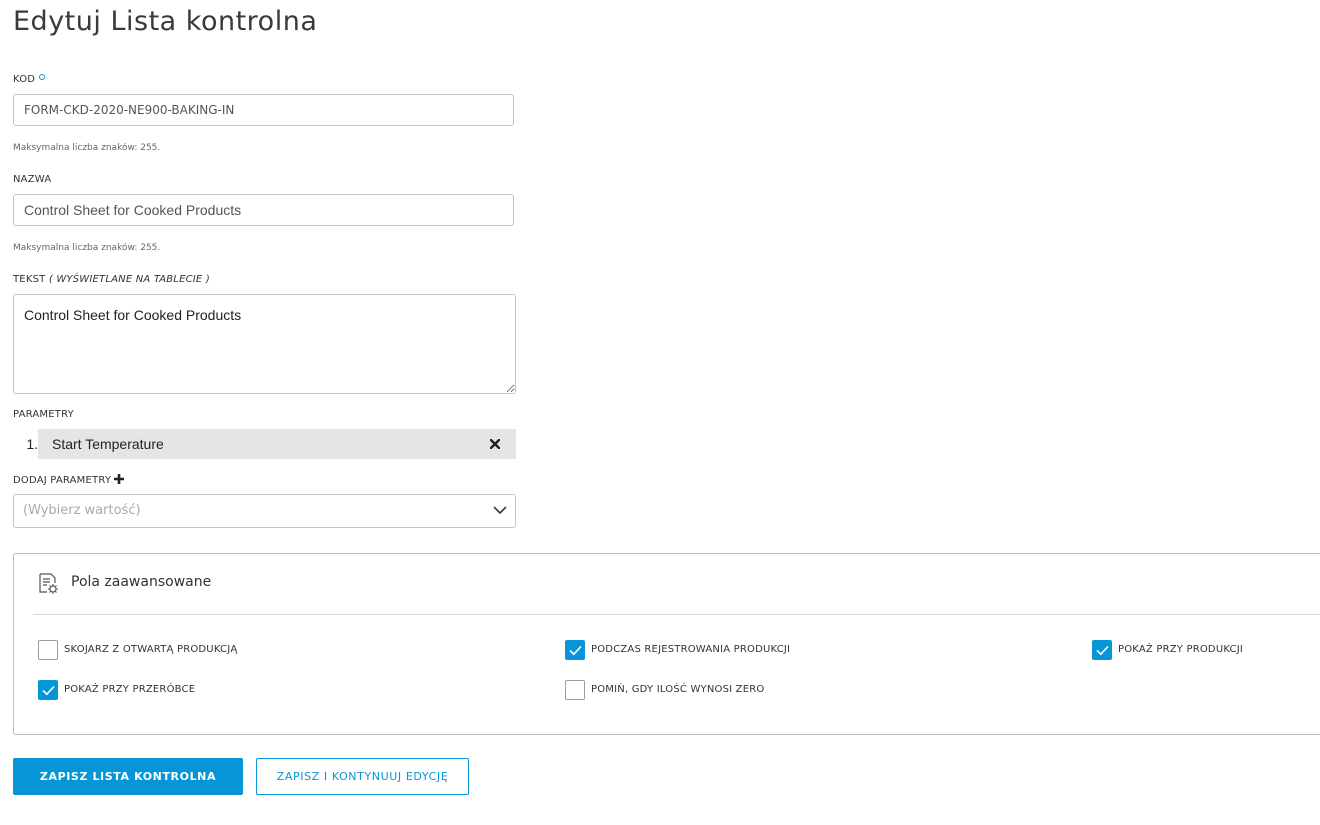 The image size is (1320, 825). What do you see at coordinates (362, 776) in the screenshot?
I see `save-and-continue-button: ZAPISZ I KONTYNUUJ EDYCJĘ` at bounding box center [362, 776].